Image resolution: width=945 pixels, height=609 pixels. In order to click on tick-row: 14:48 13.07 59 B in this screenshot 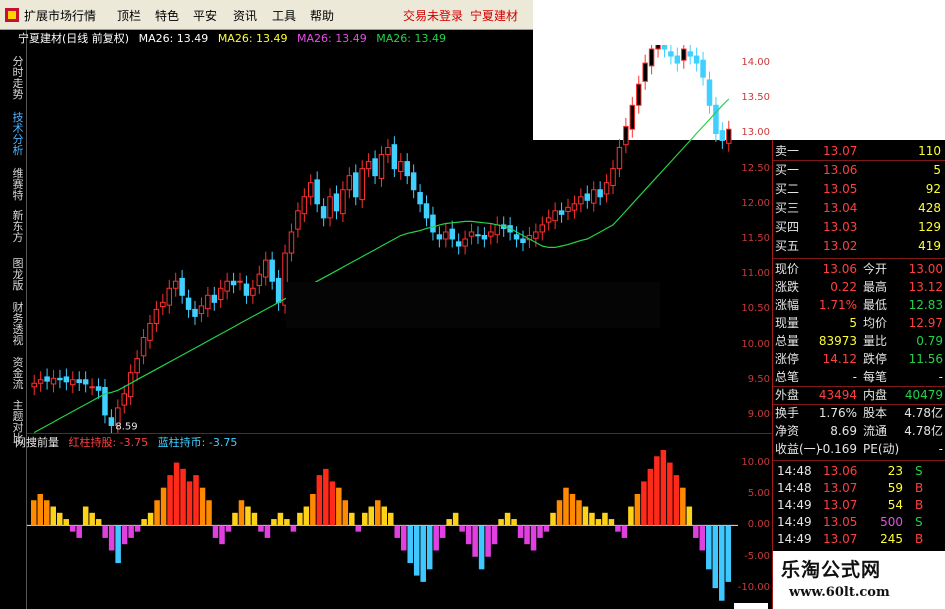, I will do `click(860, 488)`.